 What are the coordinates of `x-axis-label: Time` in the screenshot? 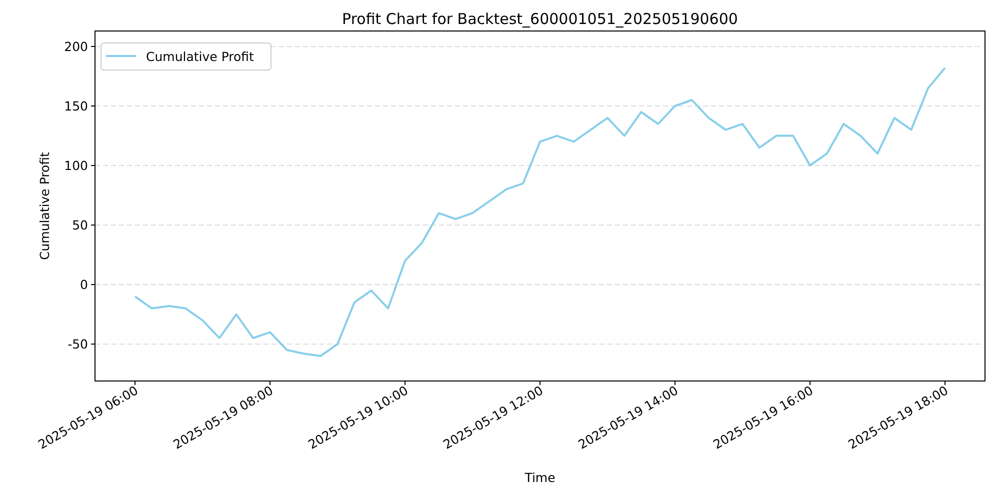 It's located at (540, 477).